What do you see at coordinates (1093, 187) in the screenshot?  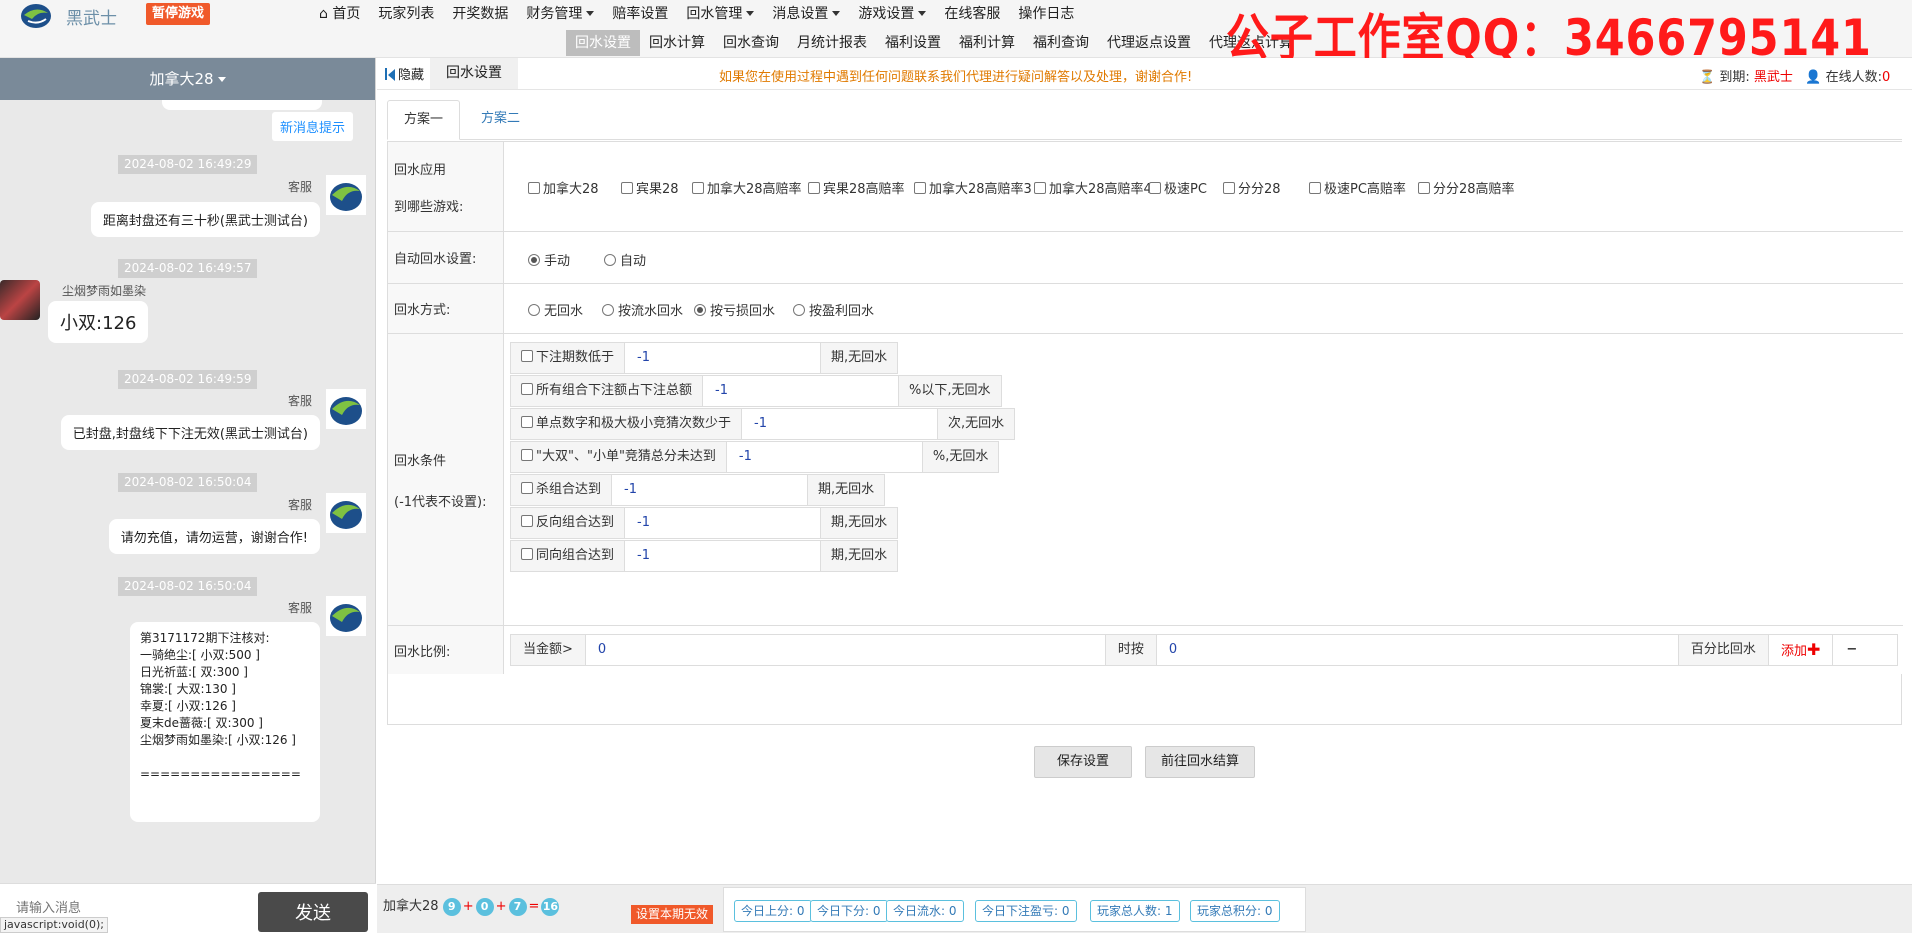 I see `game-checkbox-5: 加拿大28高赔率4` at bounding box center [1093, 187].